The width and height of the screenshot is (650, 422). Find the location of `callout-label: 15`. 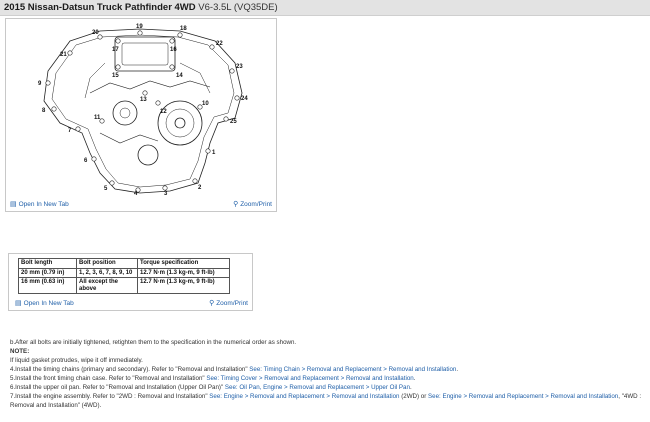

callout-label: 15 is located at coordinates (115, 76).